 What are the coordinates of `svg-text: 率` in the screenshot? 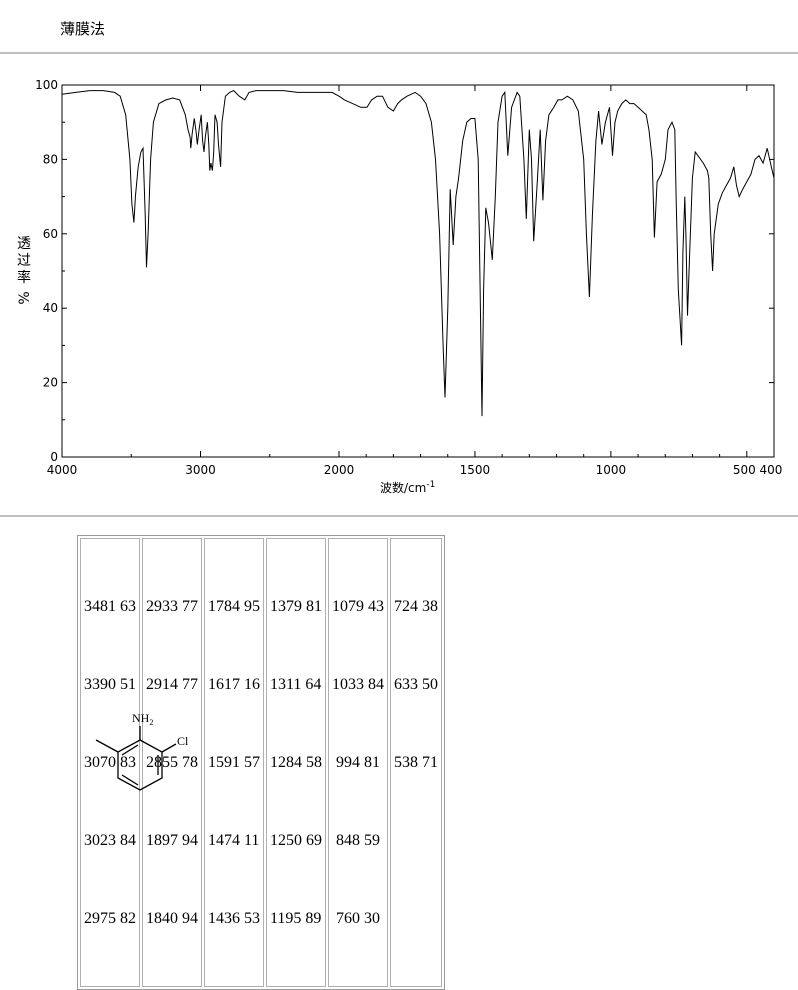 It's located at (24, 277).